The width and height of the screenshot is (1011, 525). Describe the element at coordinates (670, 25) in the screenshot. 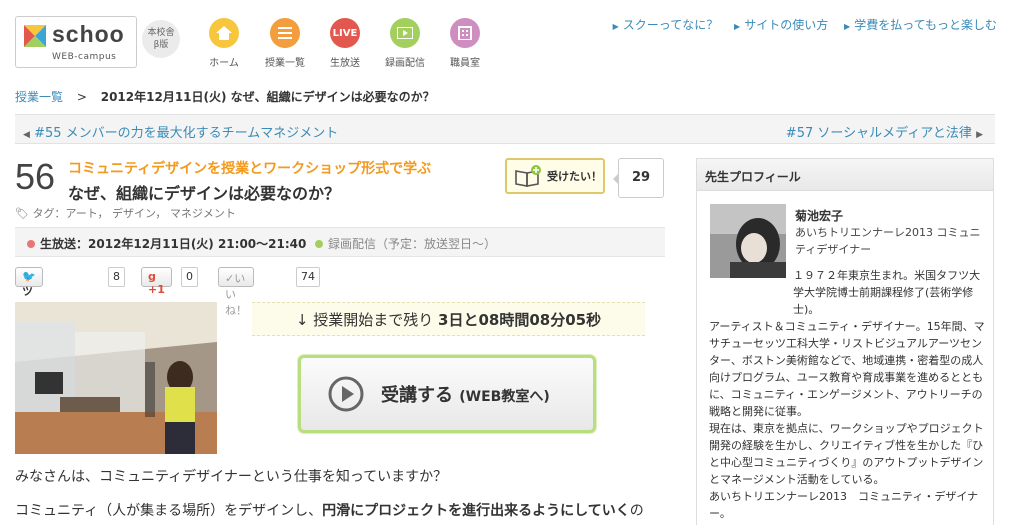

I see `link-about-label: スクーってなに？` at that location.